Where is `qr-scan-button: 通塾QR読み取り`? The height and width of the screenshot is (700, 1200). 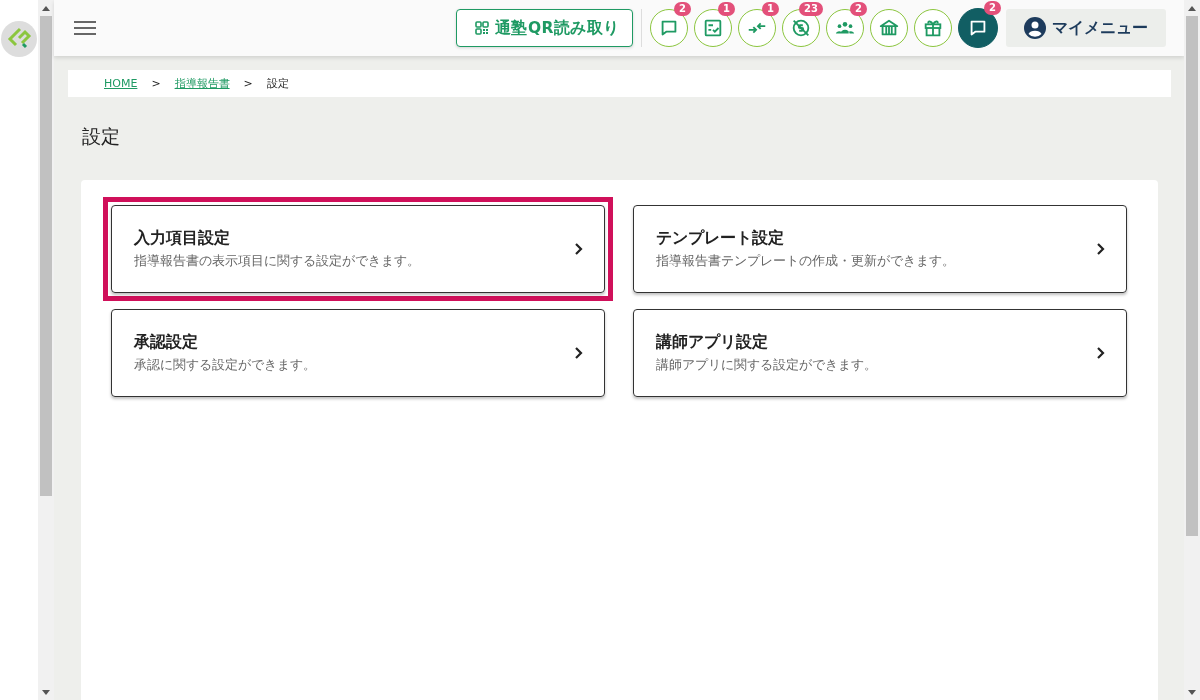 qr-scan-button: 通塾QR読み取り is located at coordinates (544, 28).